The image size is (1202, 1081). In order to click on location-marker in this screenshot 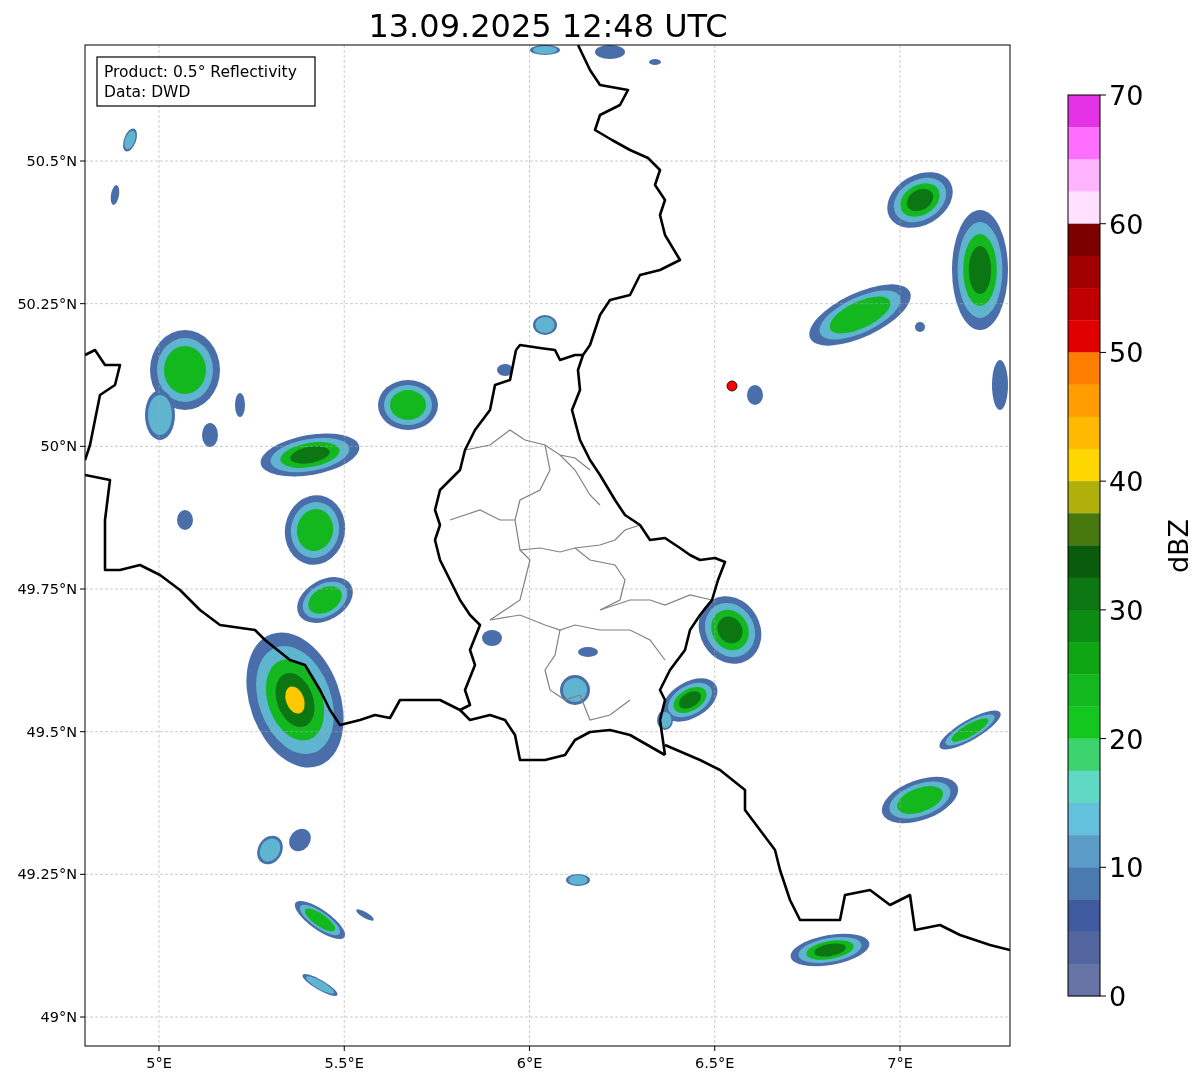, I will do `click(732, 386)`.